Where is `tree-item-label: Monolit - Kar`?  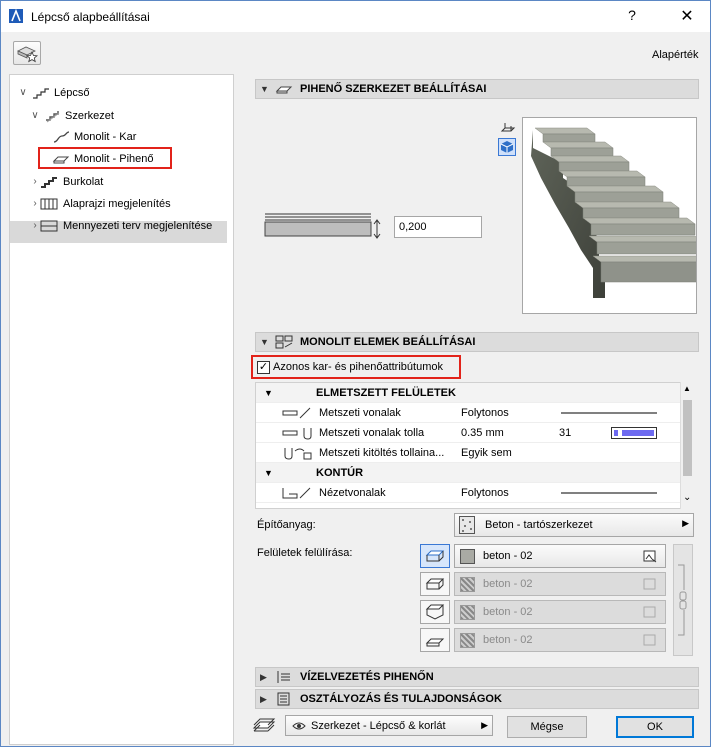 tree-item-label: Monolit - Kar is located at coordinates (105, 137).